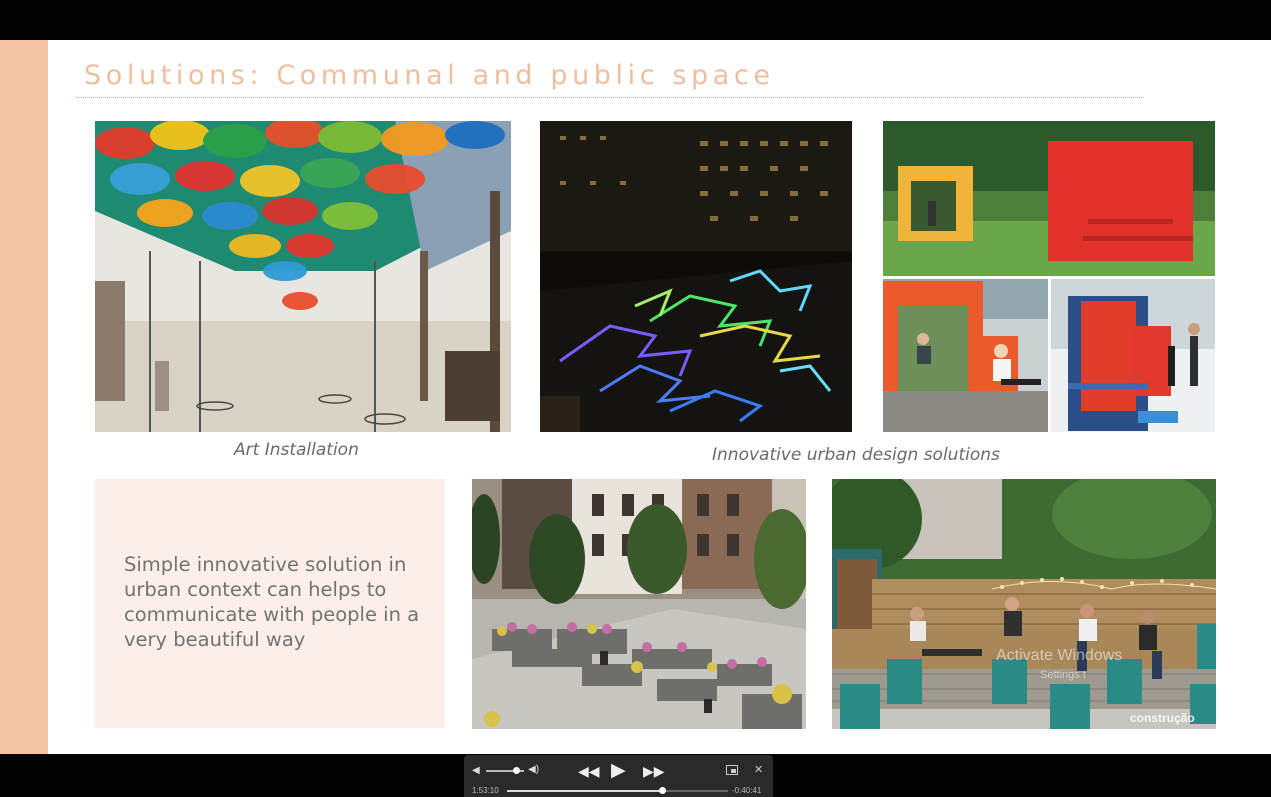  What do you see at coordinates (639, 604) in the screenshot?
I see `stepped-planters-photo` at bounding box center [639, 604].